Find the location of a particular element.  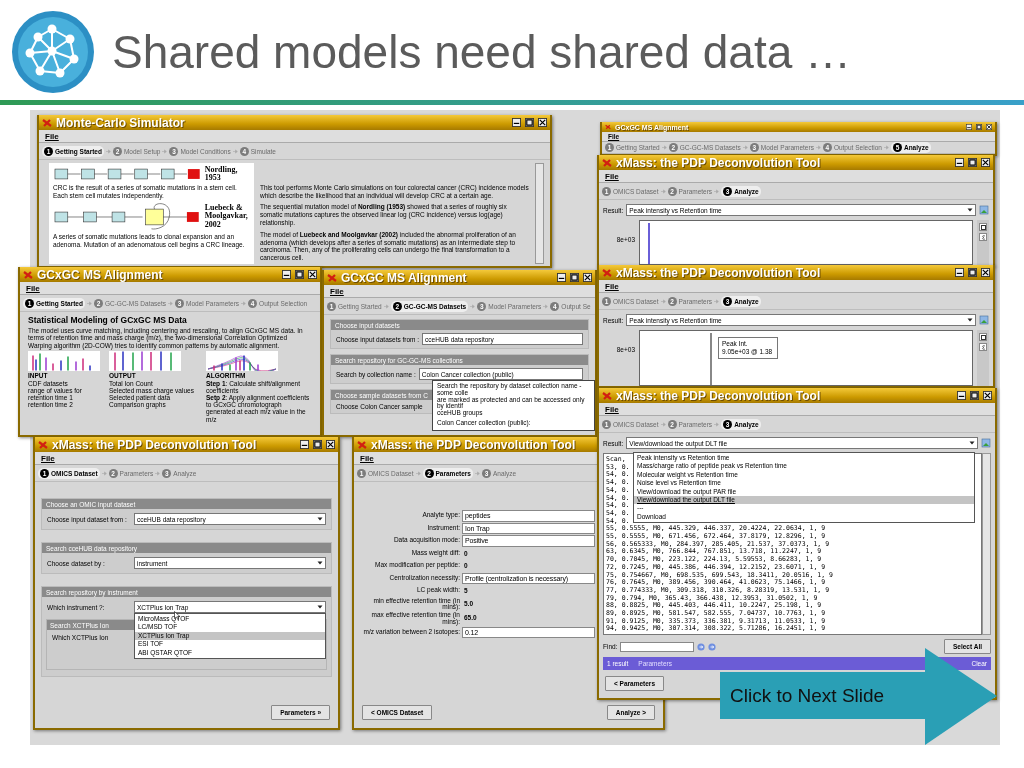

arrow-head-icon is located at coordinates (961, 696).